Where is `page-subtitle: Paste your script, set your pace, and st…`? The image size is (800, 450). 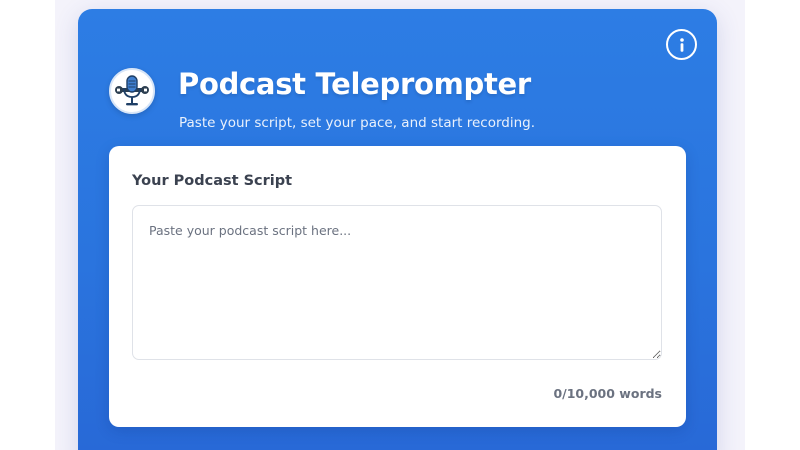 page-subtitle: Paste your script, set your pace, and st… is located at coordinates (357, 123).